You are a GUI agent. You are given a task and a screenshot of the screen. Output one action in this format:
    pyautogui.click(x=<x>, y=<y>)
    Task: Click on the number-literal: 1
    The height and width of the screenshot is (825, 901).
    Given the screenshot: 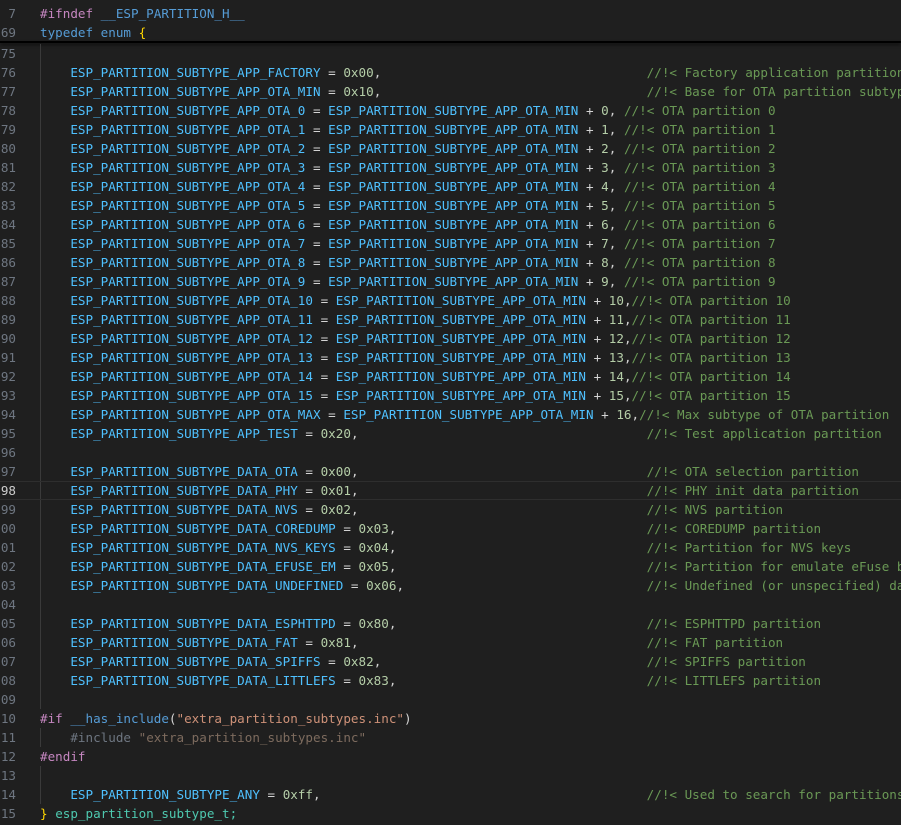 What is the action you would take?
    pyautogui.click(x=605, y=129)
    